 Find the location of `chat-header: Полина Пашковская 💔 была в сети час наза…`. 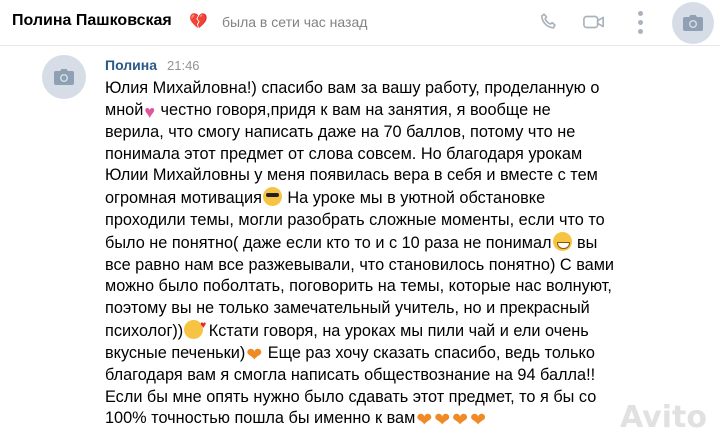

chat-header: Полина Пашковская 💔 была в сети час наза… is located at coordinates (360, 23).